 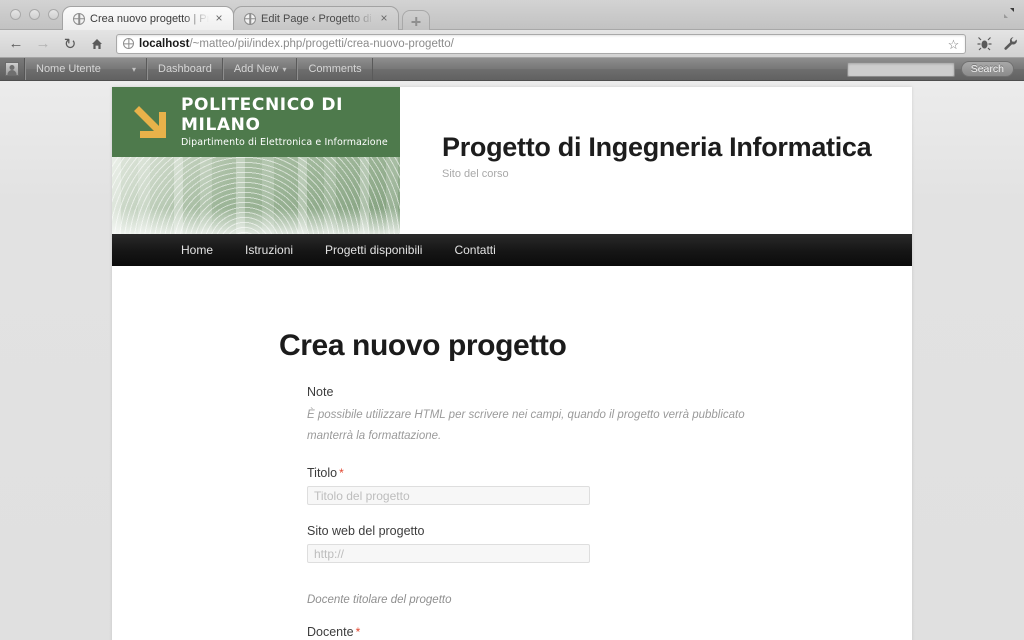 I want to click on field-label-text: Titolo, so click(x=322, y=473).